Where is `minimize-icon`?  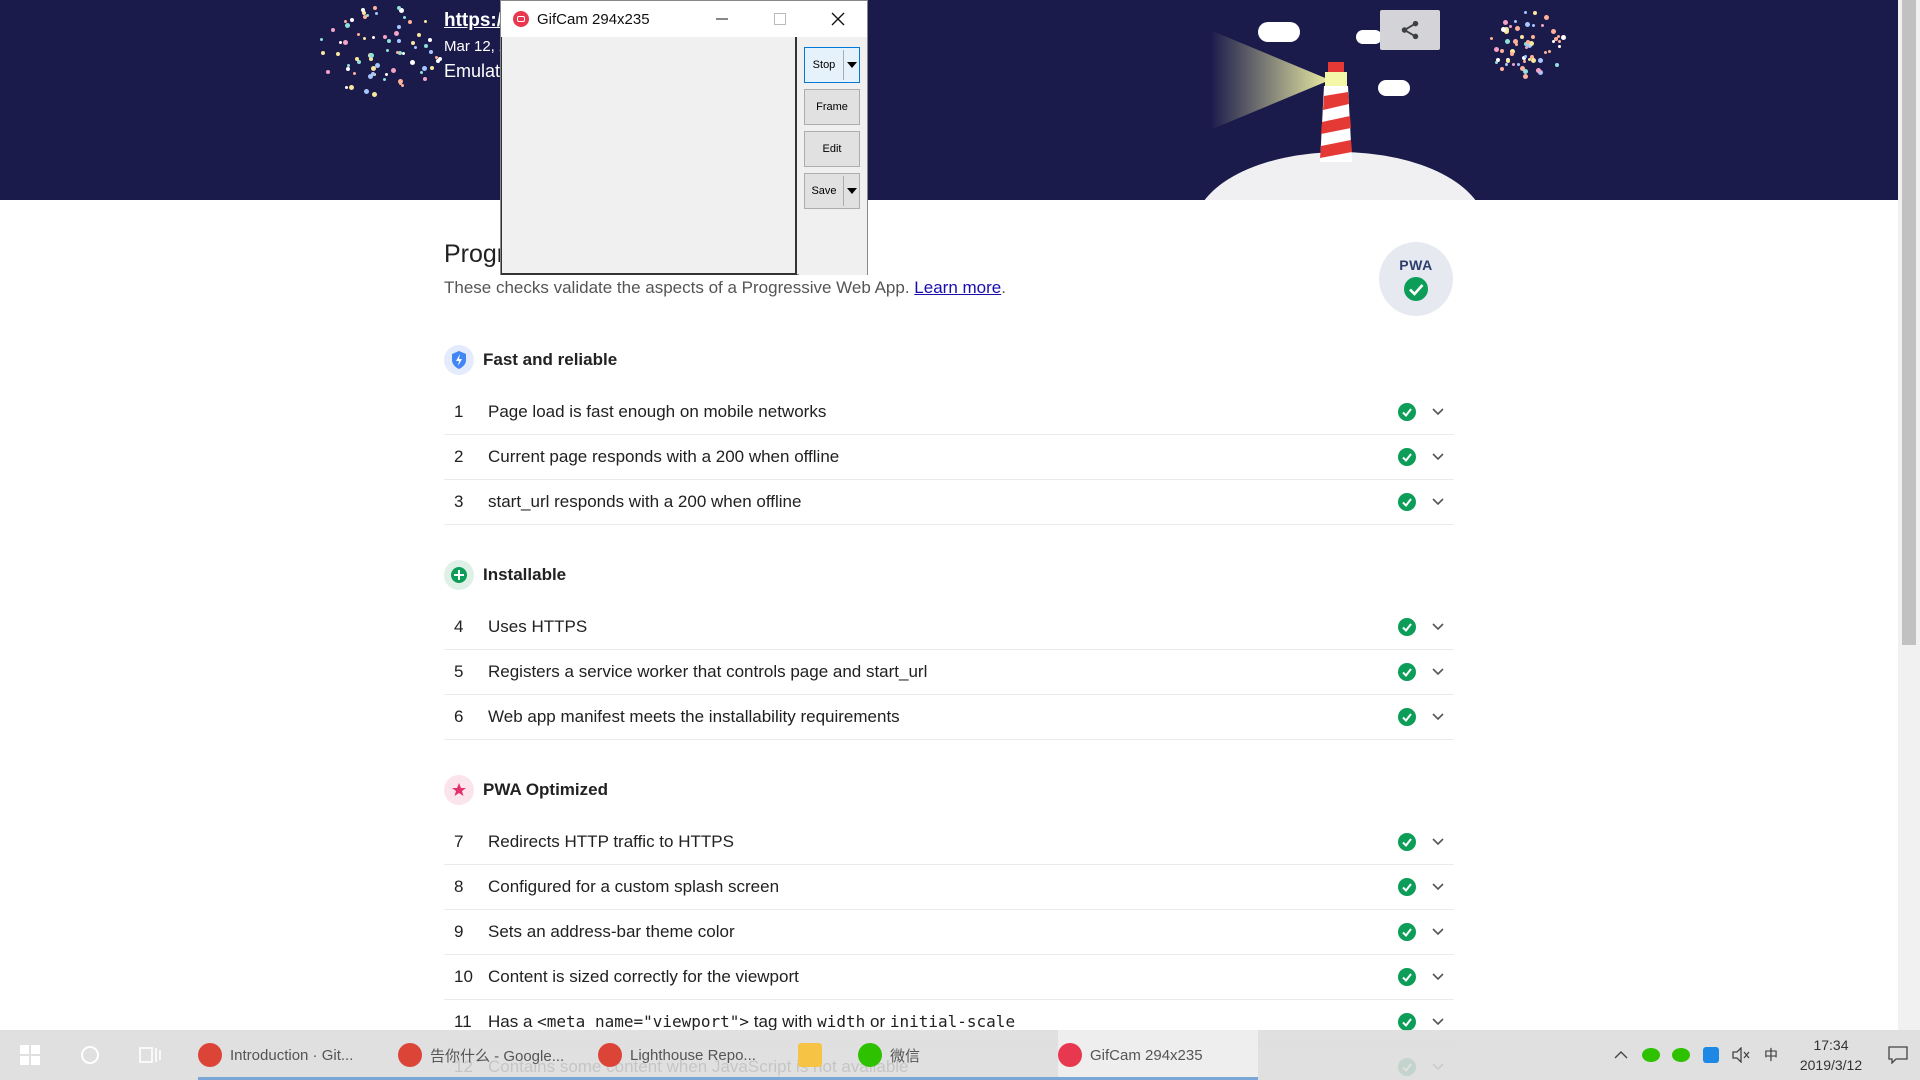
minimize-icon is located at coordinates (722, 19).